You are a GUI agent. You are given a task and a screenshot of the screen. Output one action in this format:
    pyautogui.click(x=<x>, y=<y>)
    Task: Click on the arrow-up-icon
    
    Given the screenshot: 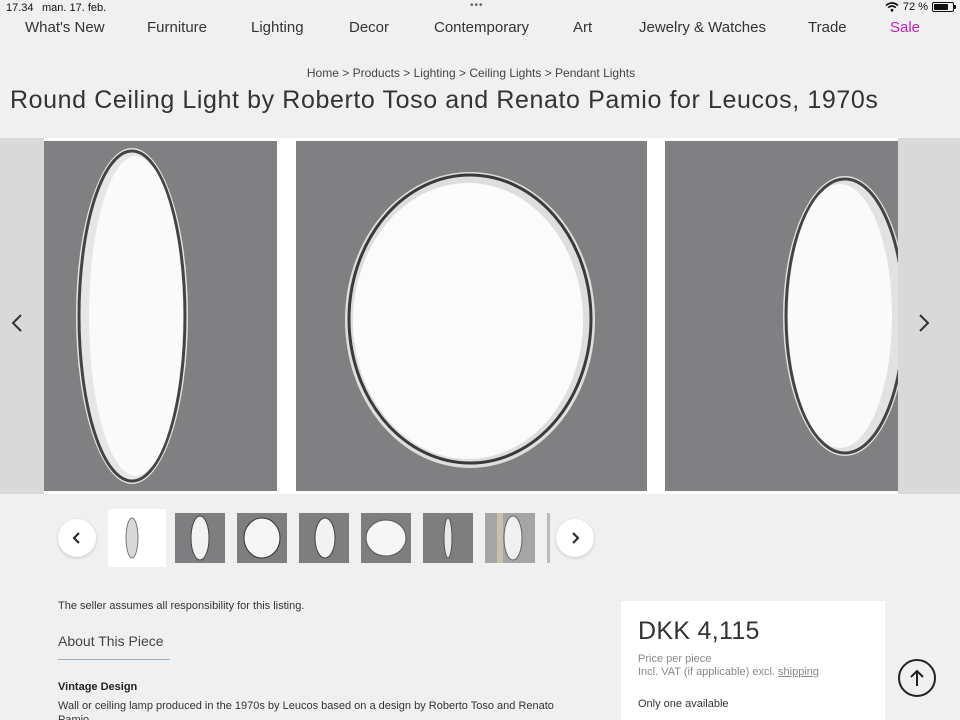 What is the action you would take?
    pyautogui.click(x=917, y=677)
    